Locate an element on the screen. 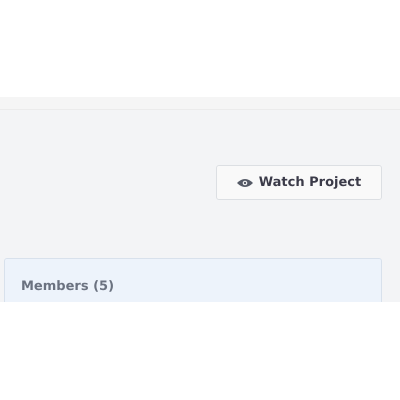 Image resolution: width=400 pixels, height=400 pixels. watch-project-button: Watch Project is located at coordinates (299, 182).